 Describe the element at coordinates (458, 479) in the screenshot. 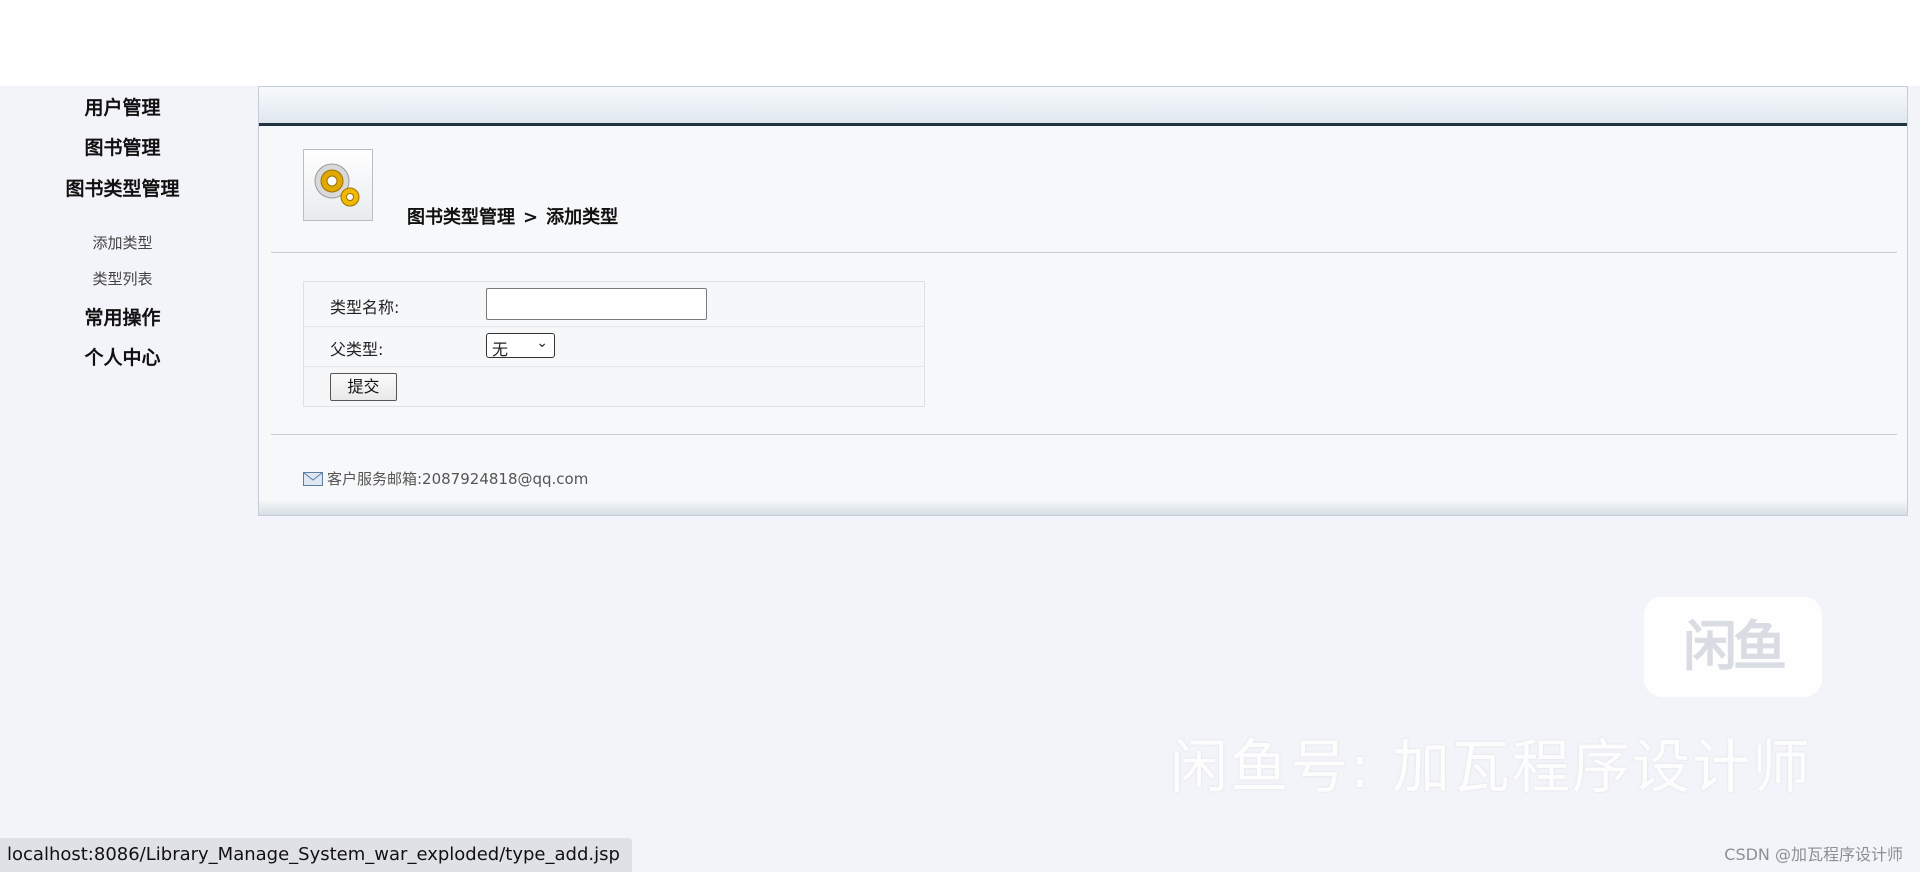

I see `email-text: 客户服务邮箱:2087924818@qq.com` at that location.